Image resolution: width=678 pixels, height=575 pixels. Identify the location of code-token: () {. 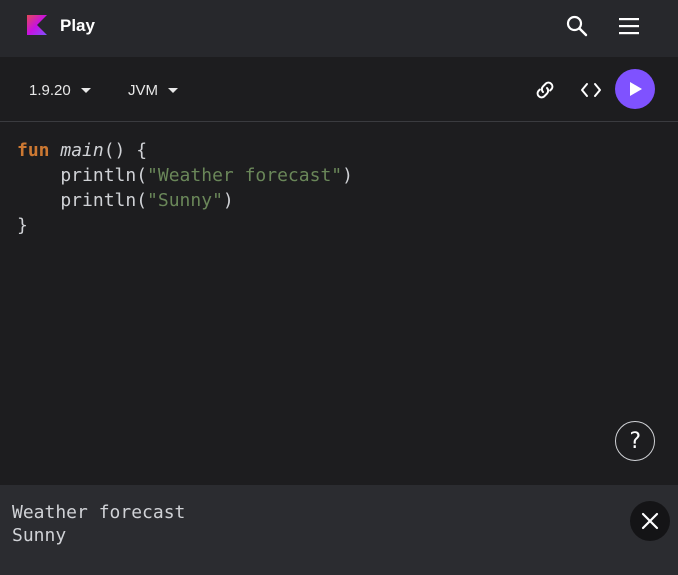
(125, 150).